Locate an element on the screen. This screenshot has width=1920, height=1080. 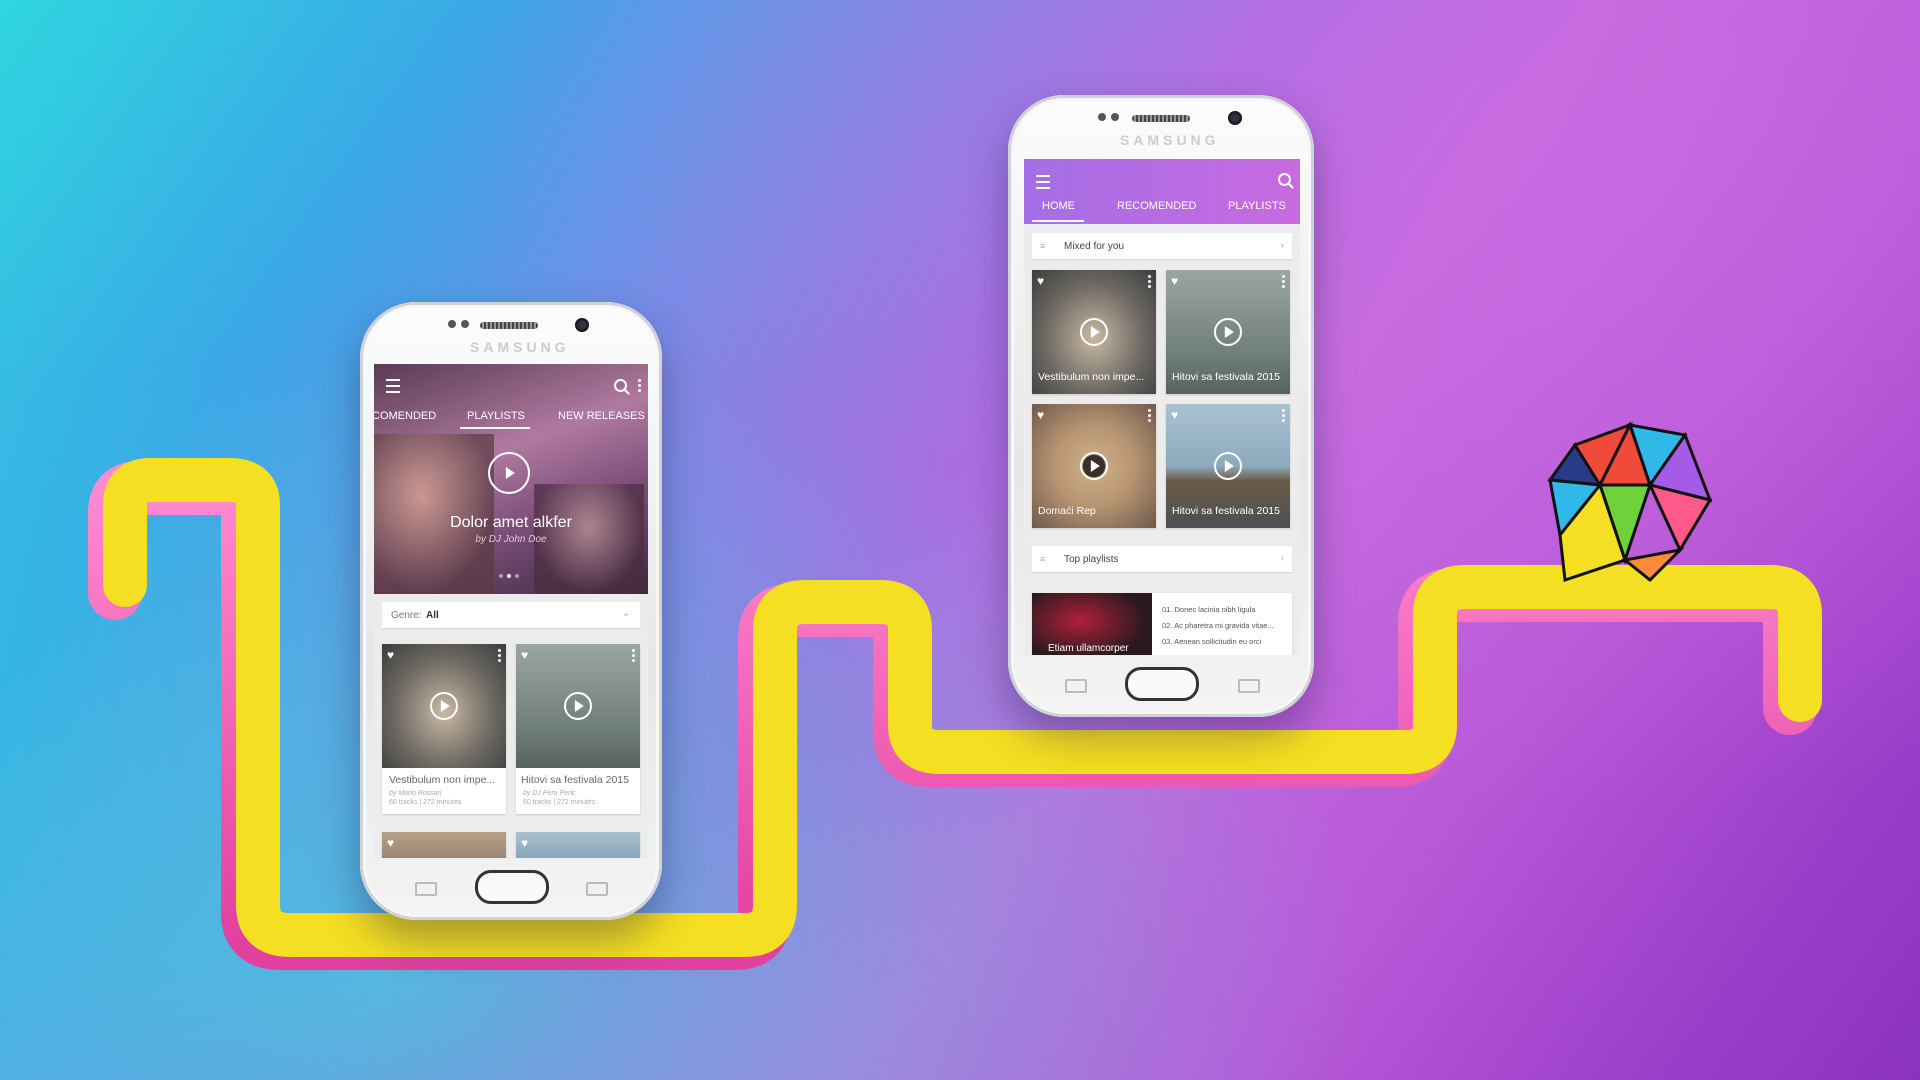
list-icon: ≡ is located at coordinates (1043, 559).